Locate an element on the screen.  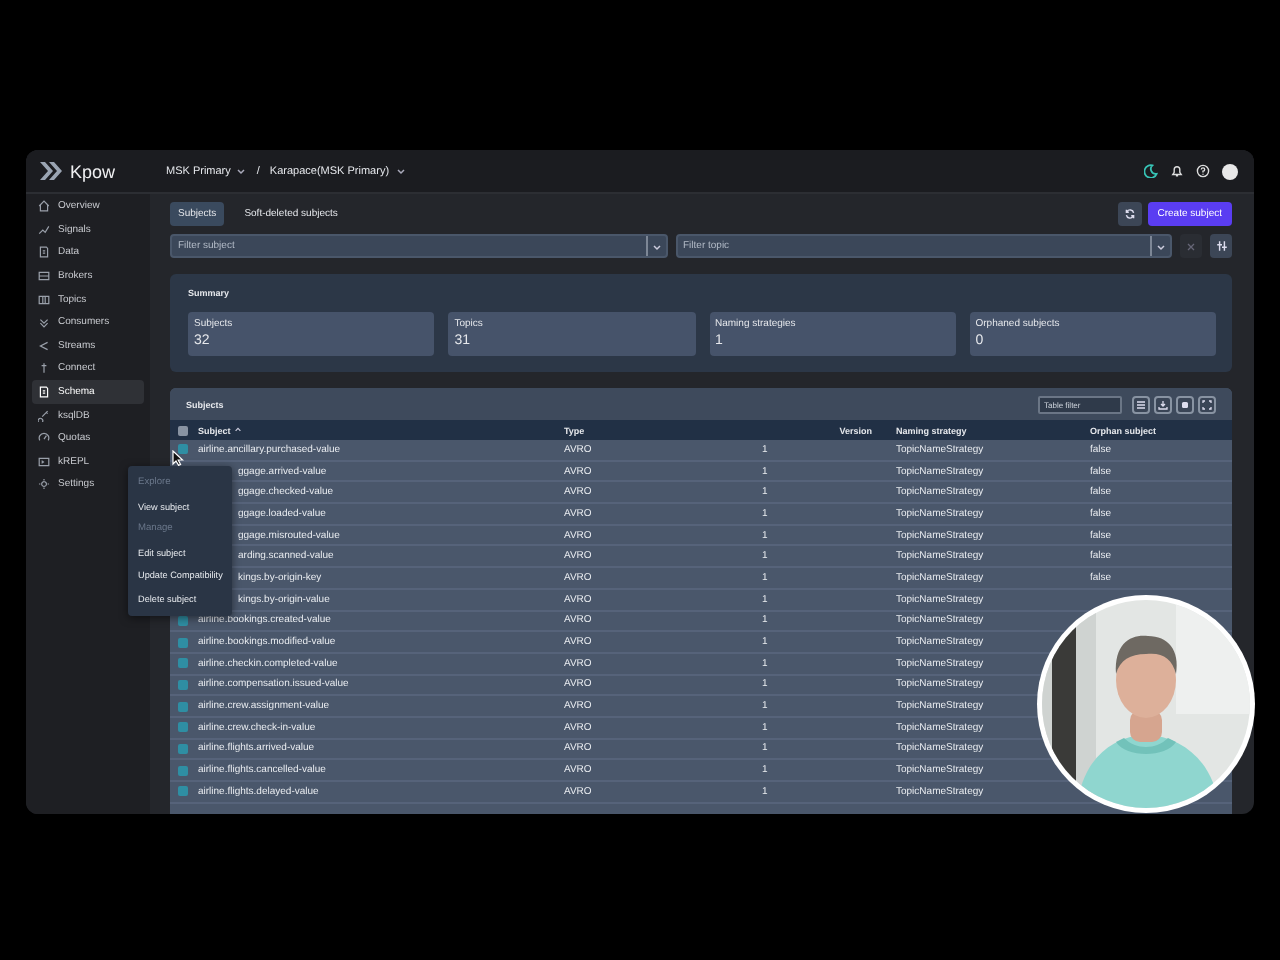
sort-icon is located at coordinates (238, 430).